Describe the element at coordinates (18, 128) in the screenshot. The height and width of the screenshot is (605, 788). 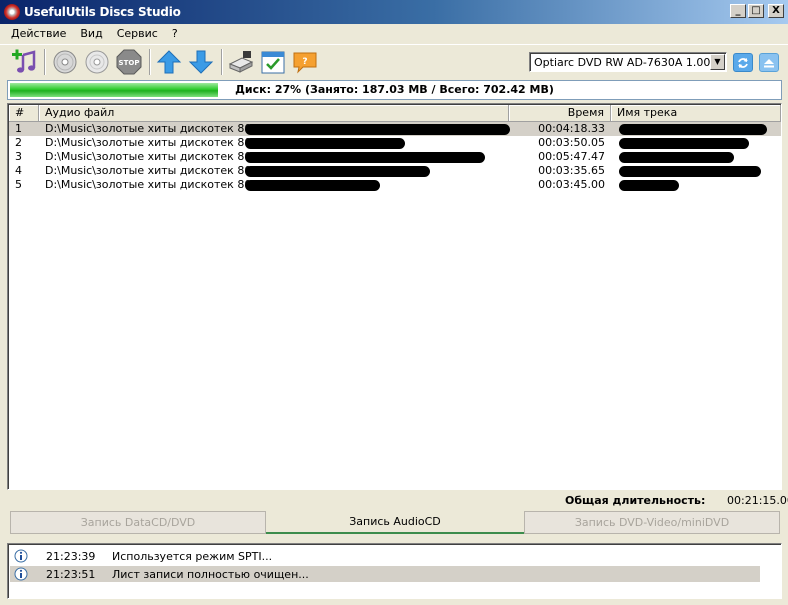
I see `row-number: 1` at that location.